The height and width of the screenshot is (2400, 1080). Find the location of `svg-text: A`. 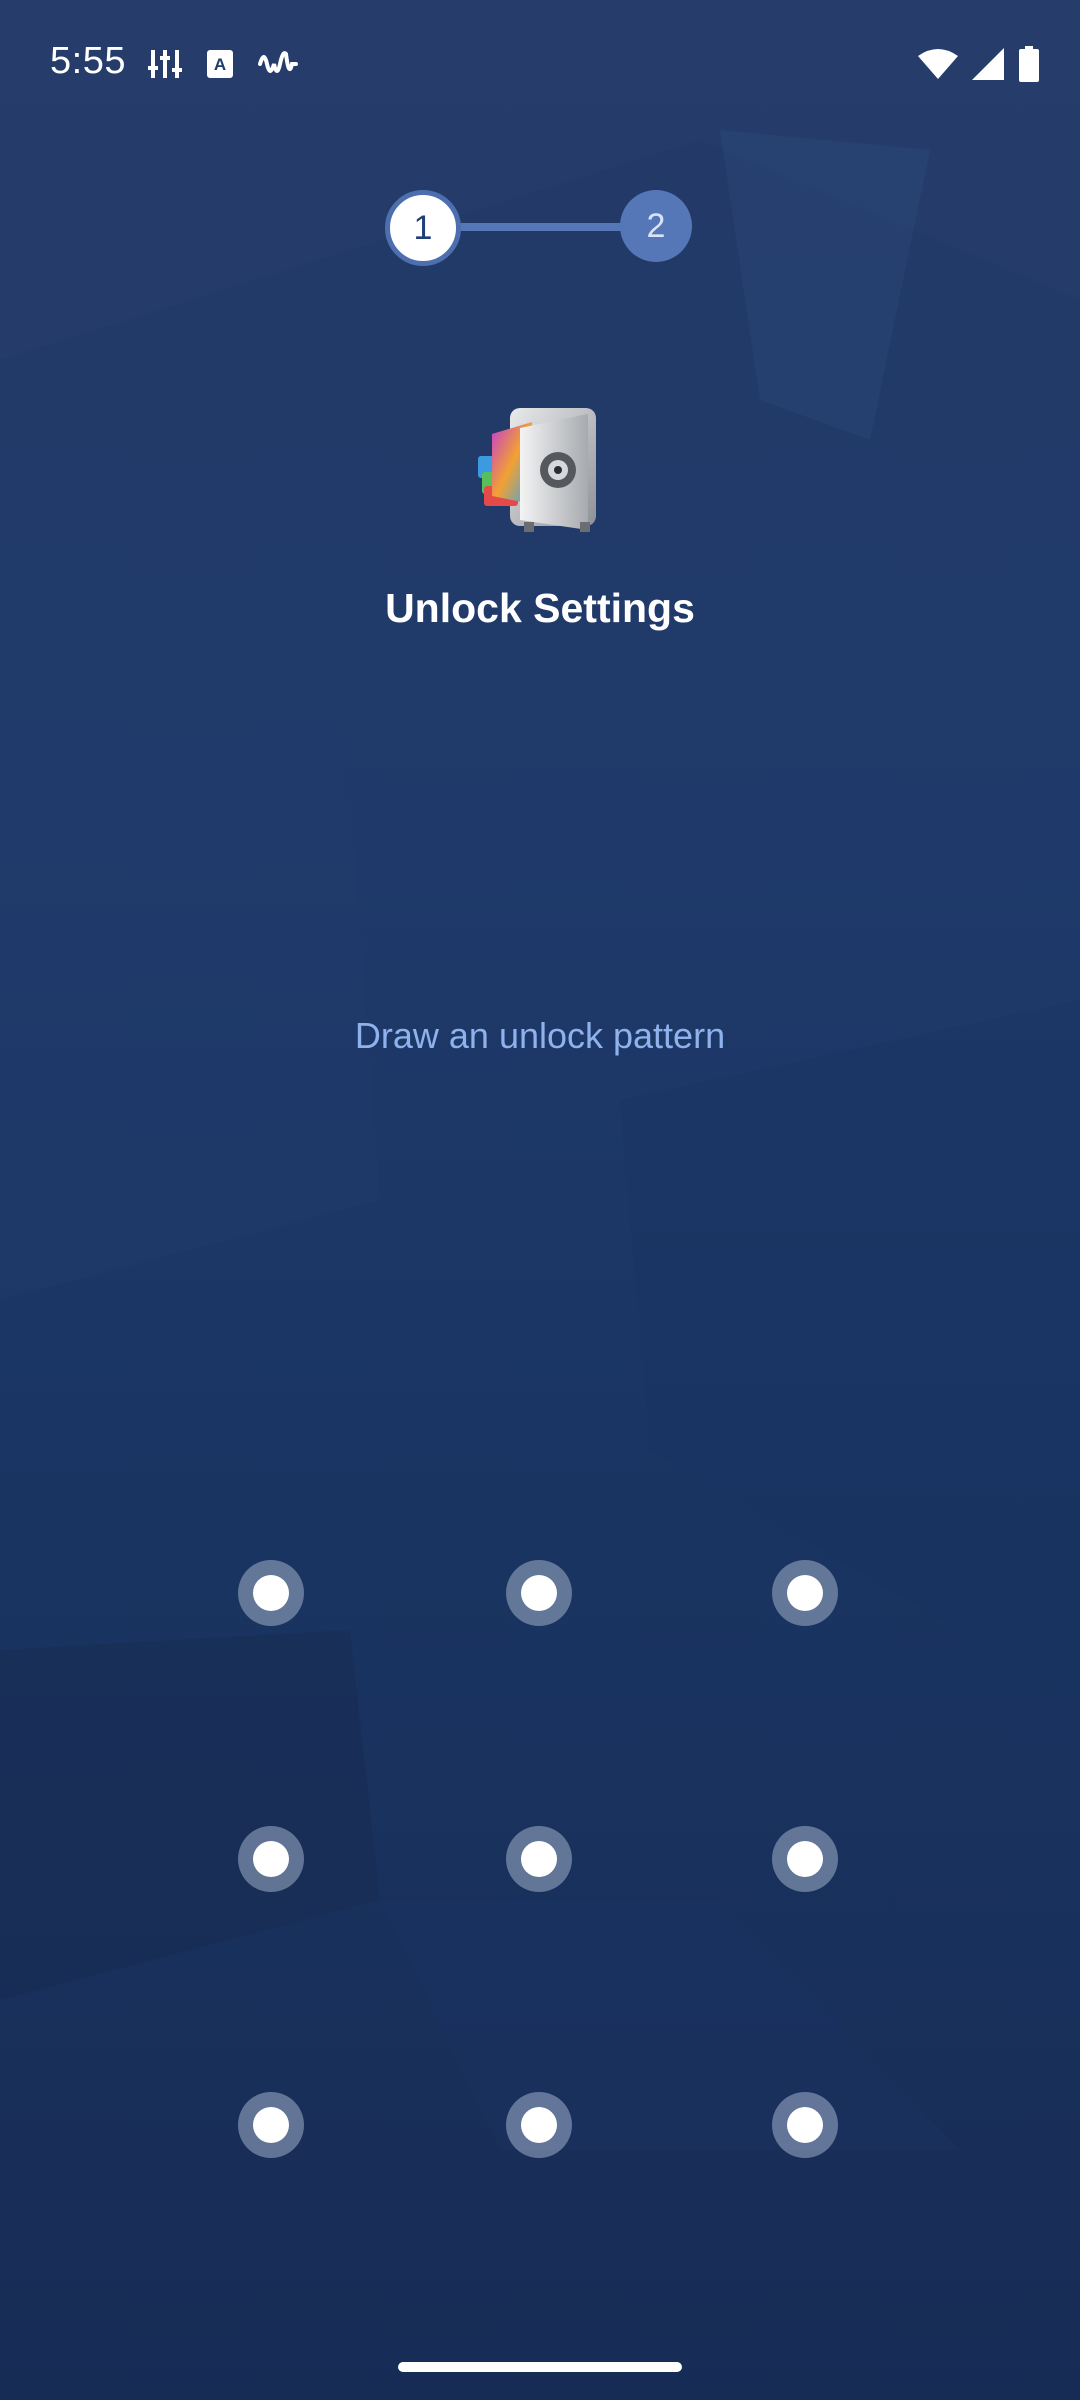

svg-text: A is located at coordinates (220, 64).